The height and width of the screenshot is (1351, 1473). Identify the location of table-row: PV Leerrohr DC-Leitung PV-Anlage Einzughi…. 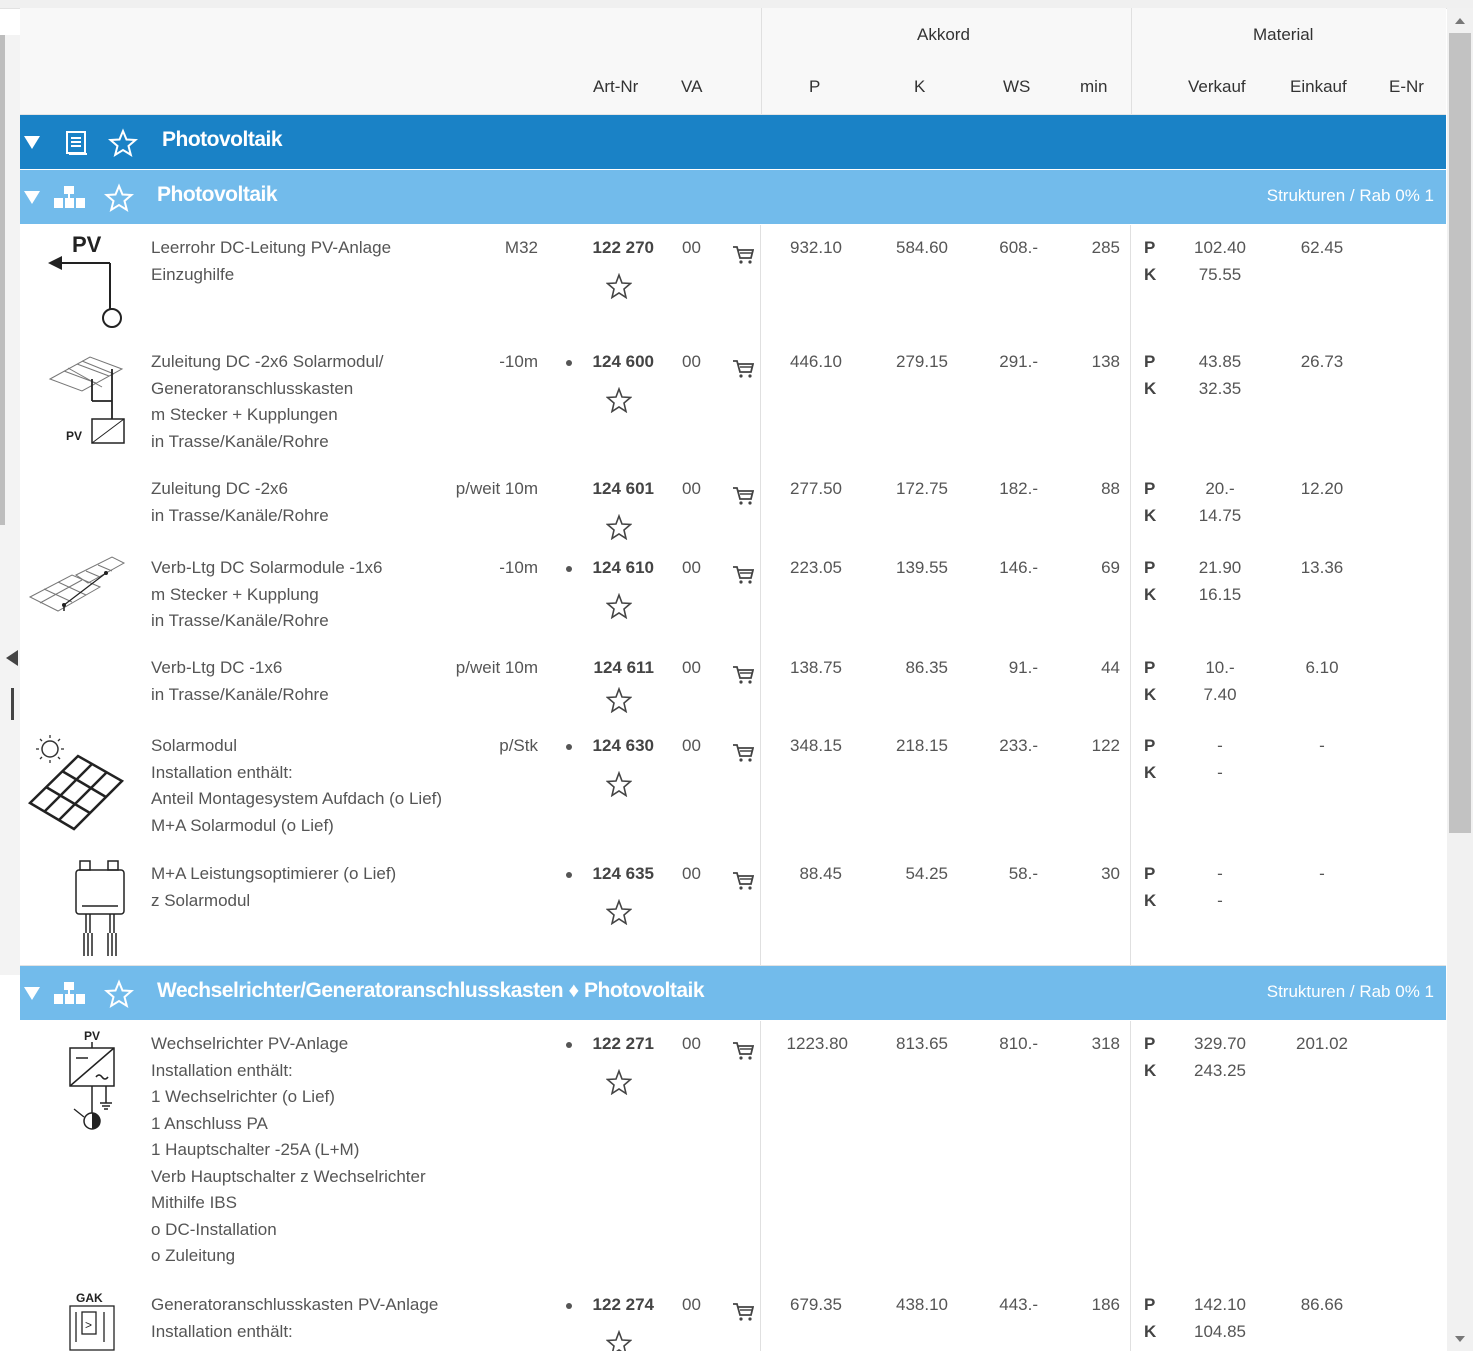
(733, 282).